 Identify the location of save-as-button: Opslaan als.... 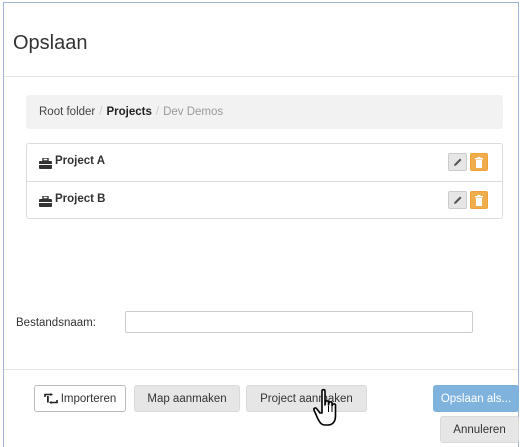
(476, 398).